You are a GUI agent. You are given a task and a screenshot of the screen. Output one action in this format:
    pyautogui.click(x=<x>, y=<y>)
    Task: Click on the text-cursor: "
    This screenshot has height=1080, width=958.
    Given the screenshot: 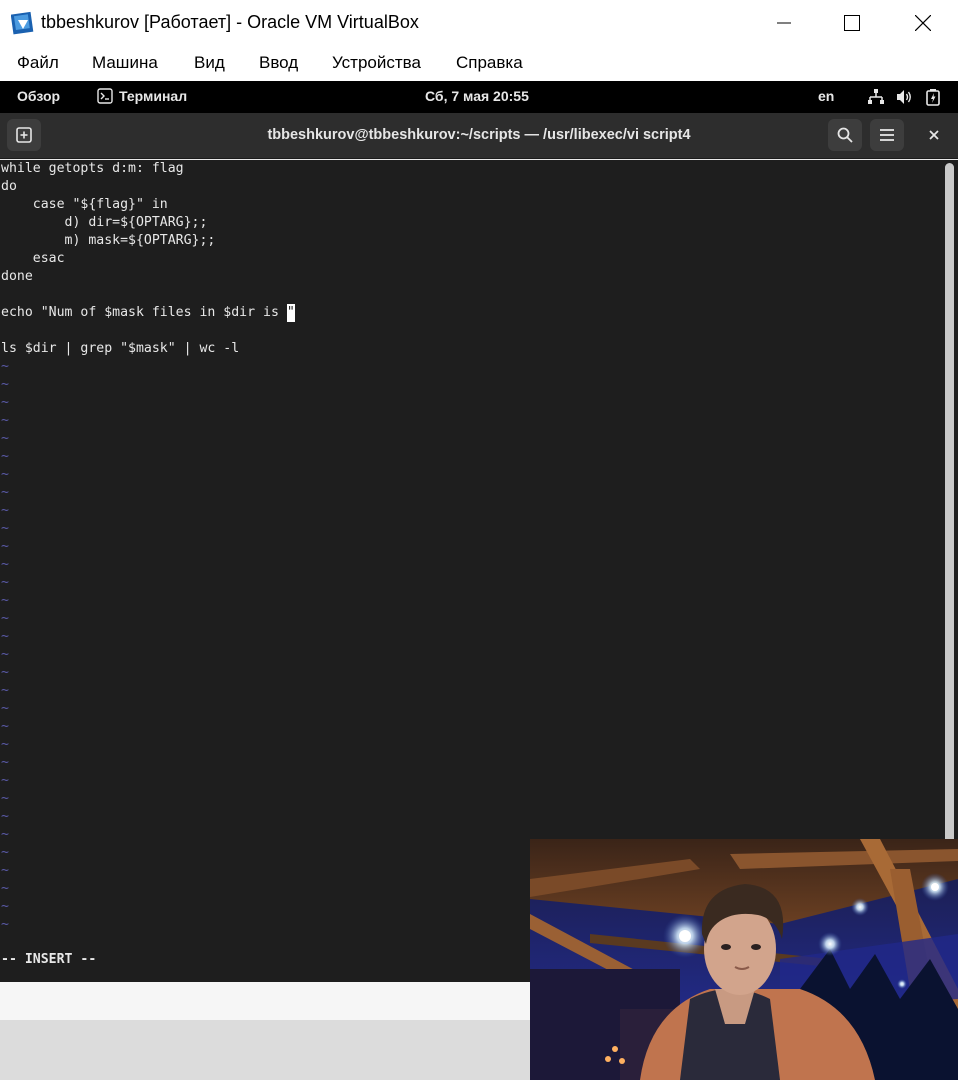 What is the action you would take?
    pyautogui.click(x=290, y=313)
    